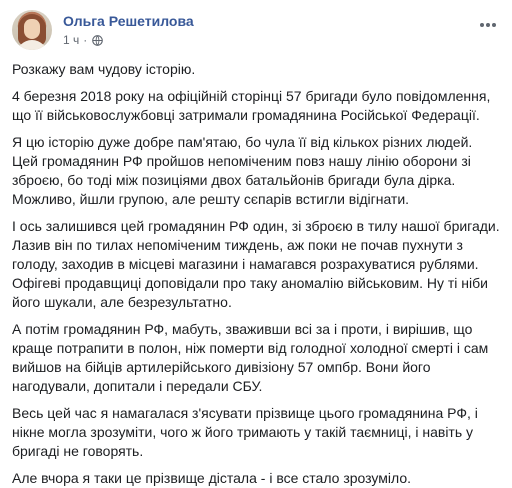  I want to click on avatar, so click(32, 30).